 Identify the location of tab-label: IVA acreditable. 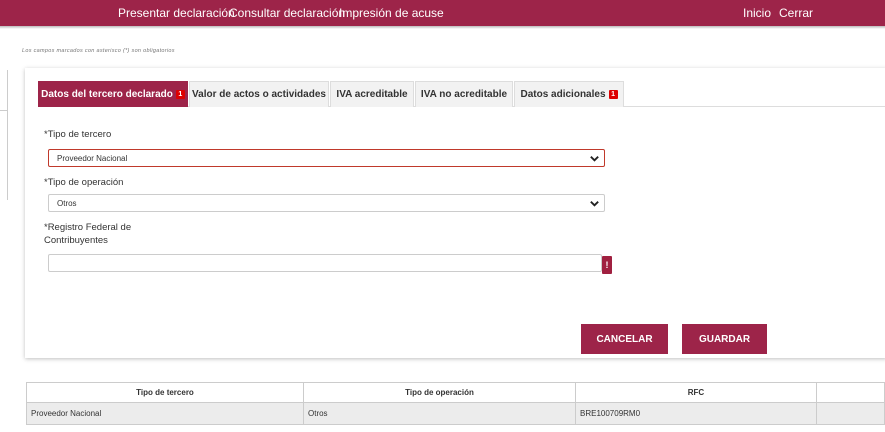
(372, 94).